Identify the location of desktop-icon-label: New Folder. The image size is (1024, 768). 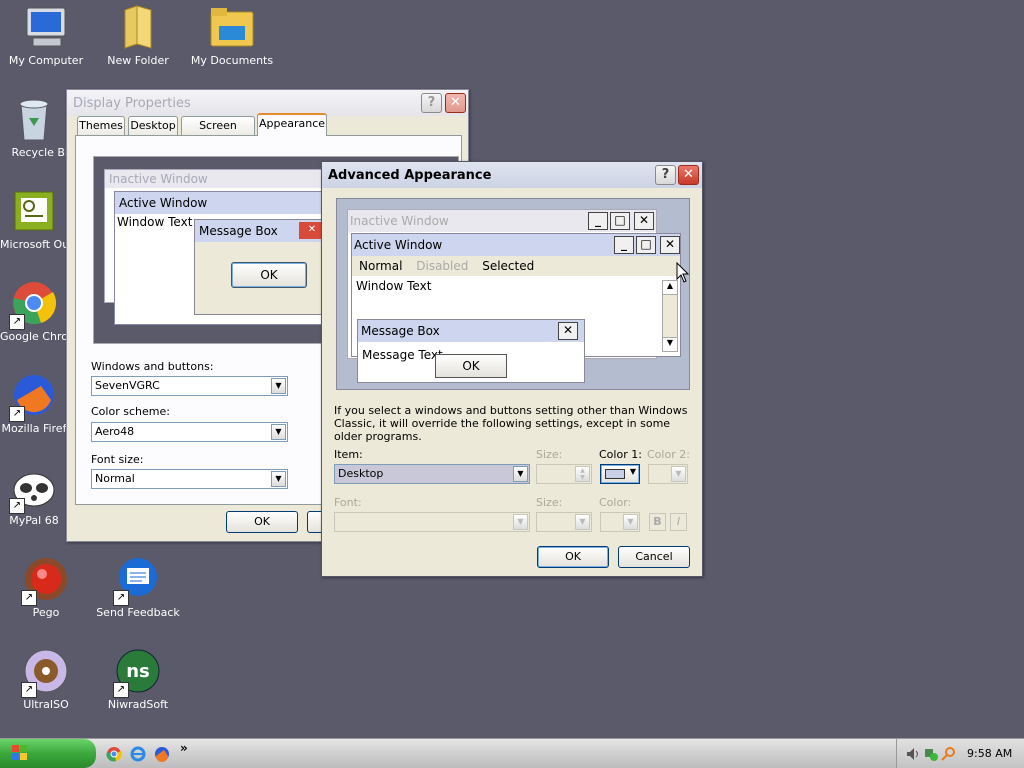
(138, 60).